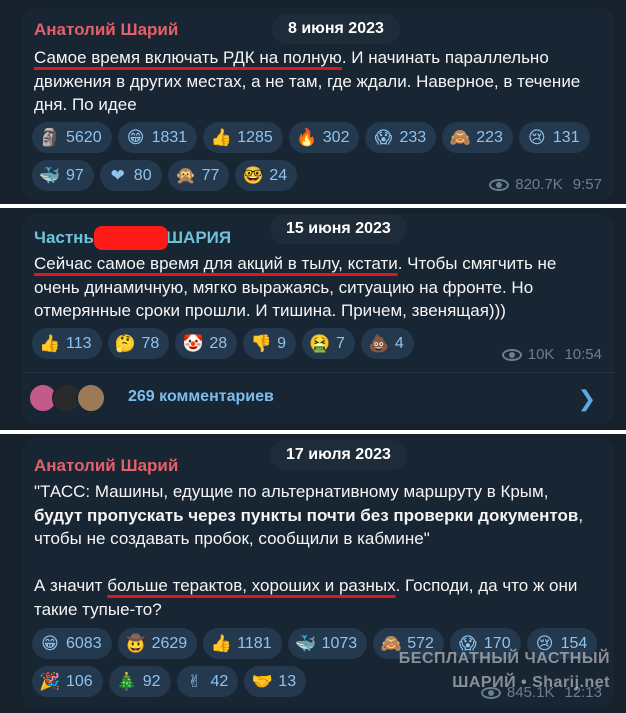  I want to click on thinking-face-icon: 🤔, so click(125, 343).